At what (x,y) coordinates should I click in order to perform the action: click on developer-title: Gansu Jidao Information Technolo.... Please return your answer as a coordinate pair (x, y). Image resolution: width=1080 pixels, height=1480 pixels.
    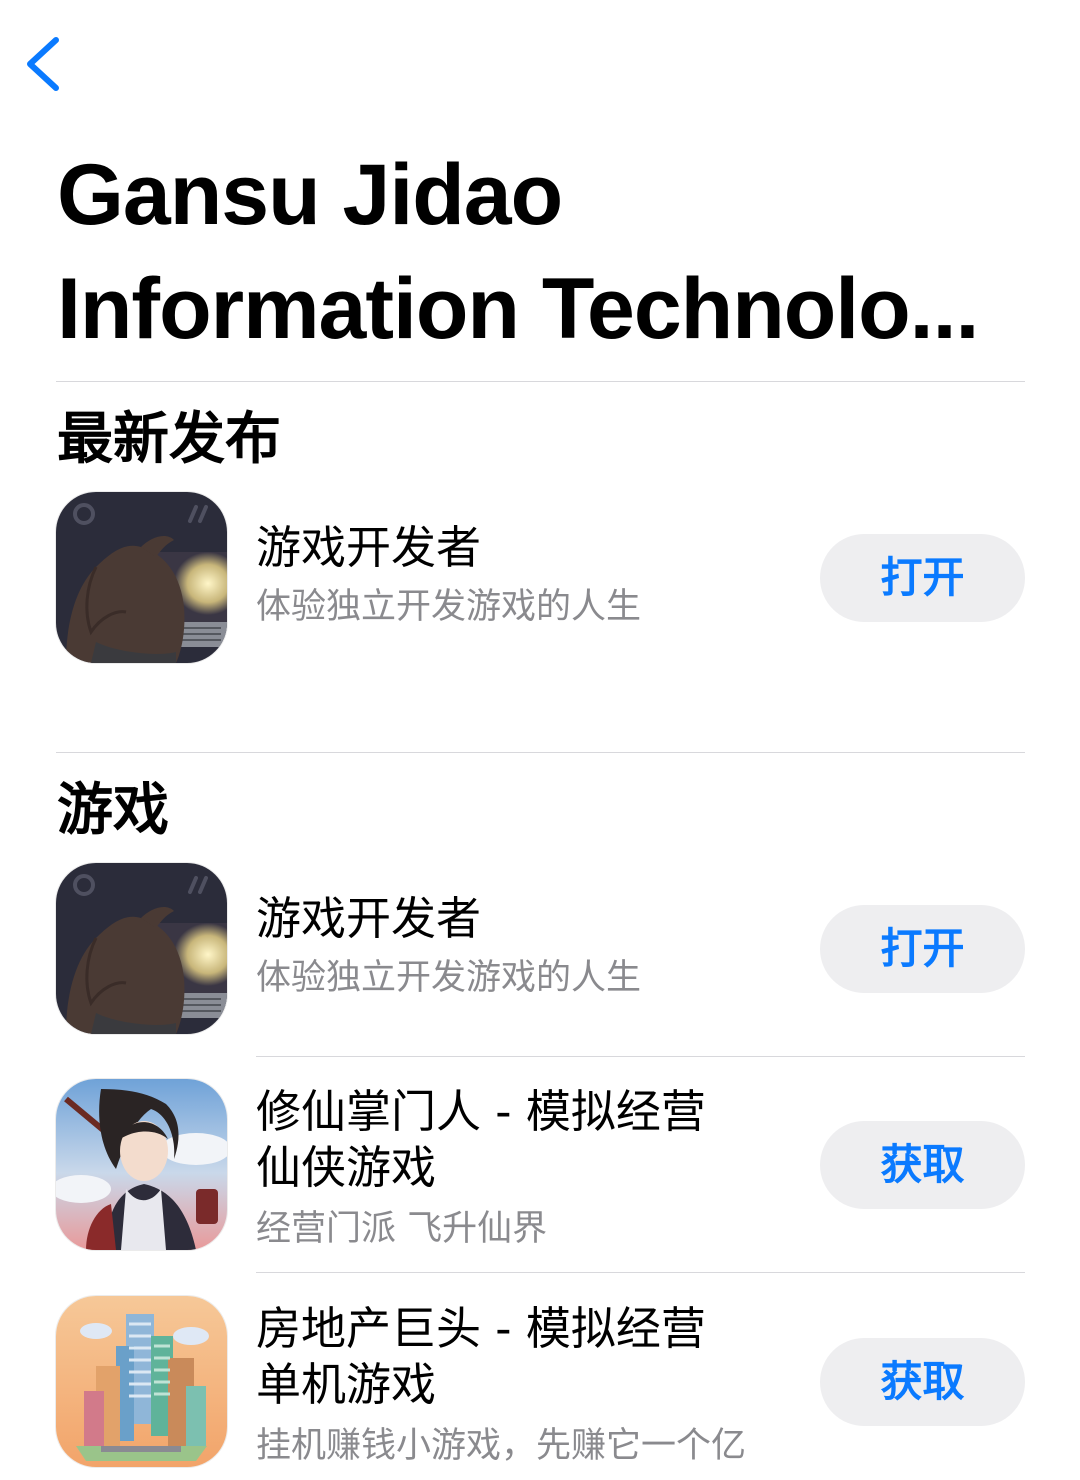
    Looking at the image, I should click on (547, 252).